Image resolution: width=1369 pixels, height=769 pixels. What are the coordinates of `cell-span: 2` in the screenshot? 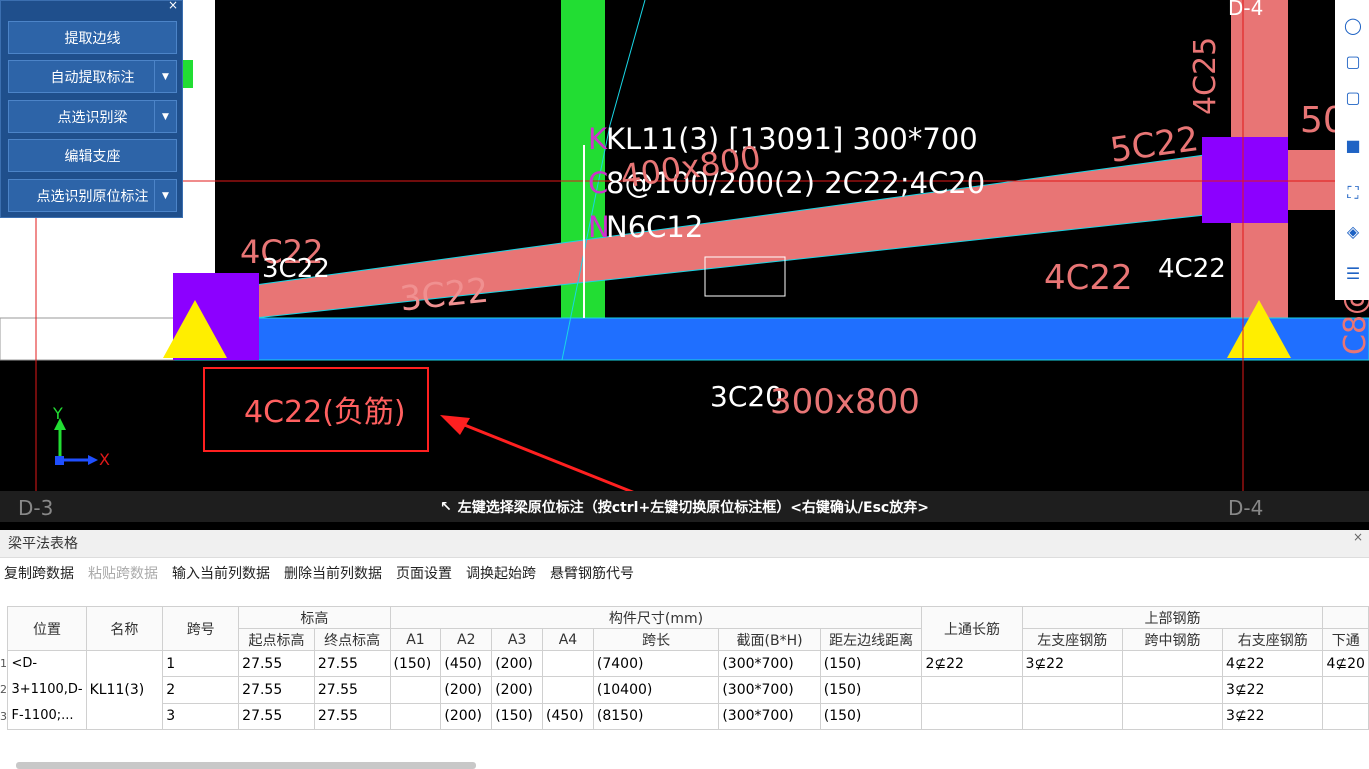 It's located at (201, 690).